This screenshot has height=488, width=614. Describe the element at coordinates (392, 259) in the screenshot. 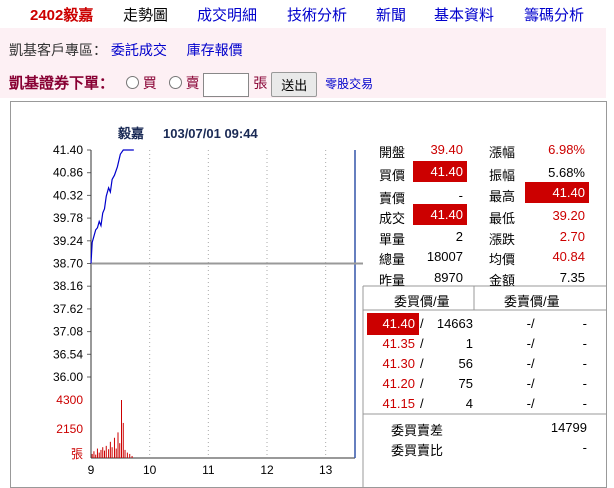

I see `total-label: 總量` at that location.